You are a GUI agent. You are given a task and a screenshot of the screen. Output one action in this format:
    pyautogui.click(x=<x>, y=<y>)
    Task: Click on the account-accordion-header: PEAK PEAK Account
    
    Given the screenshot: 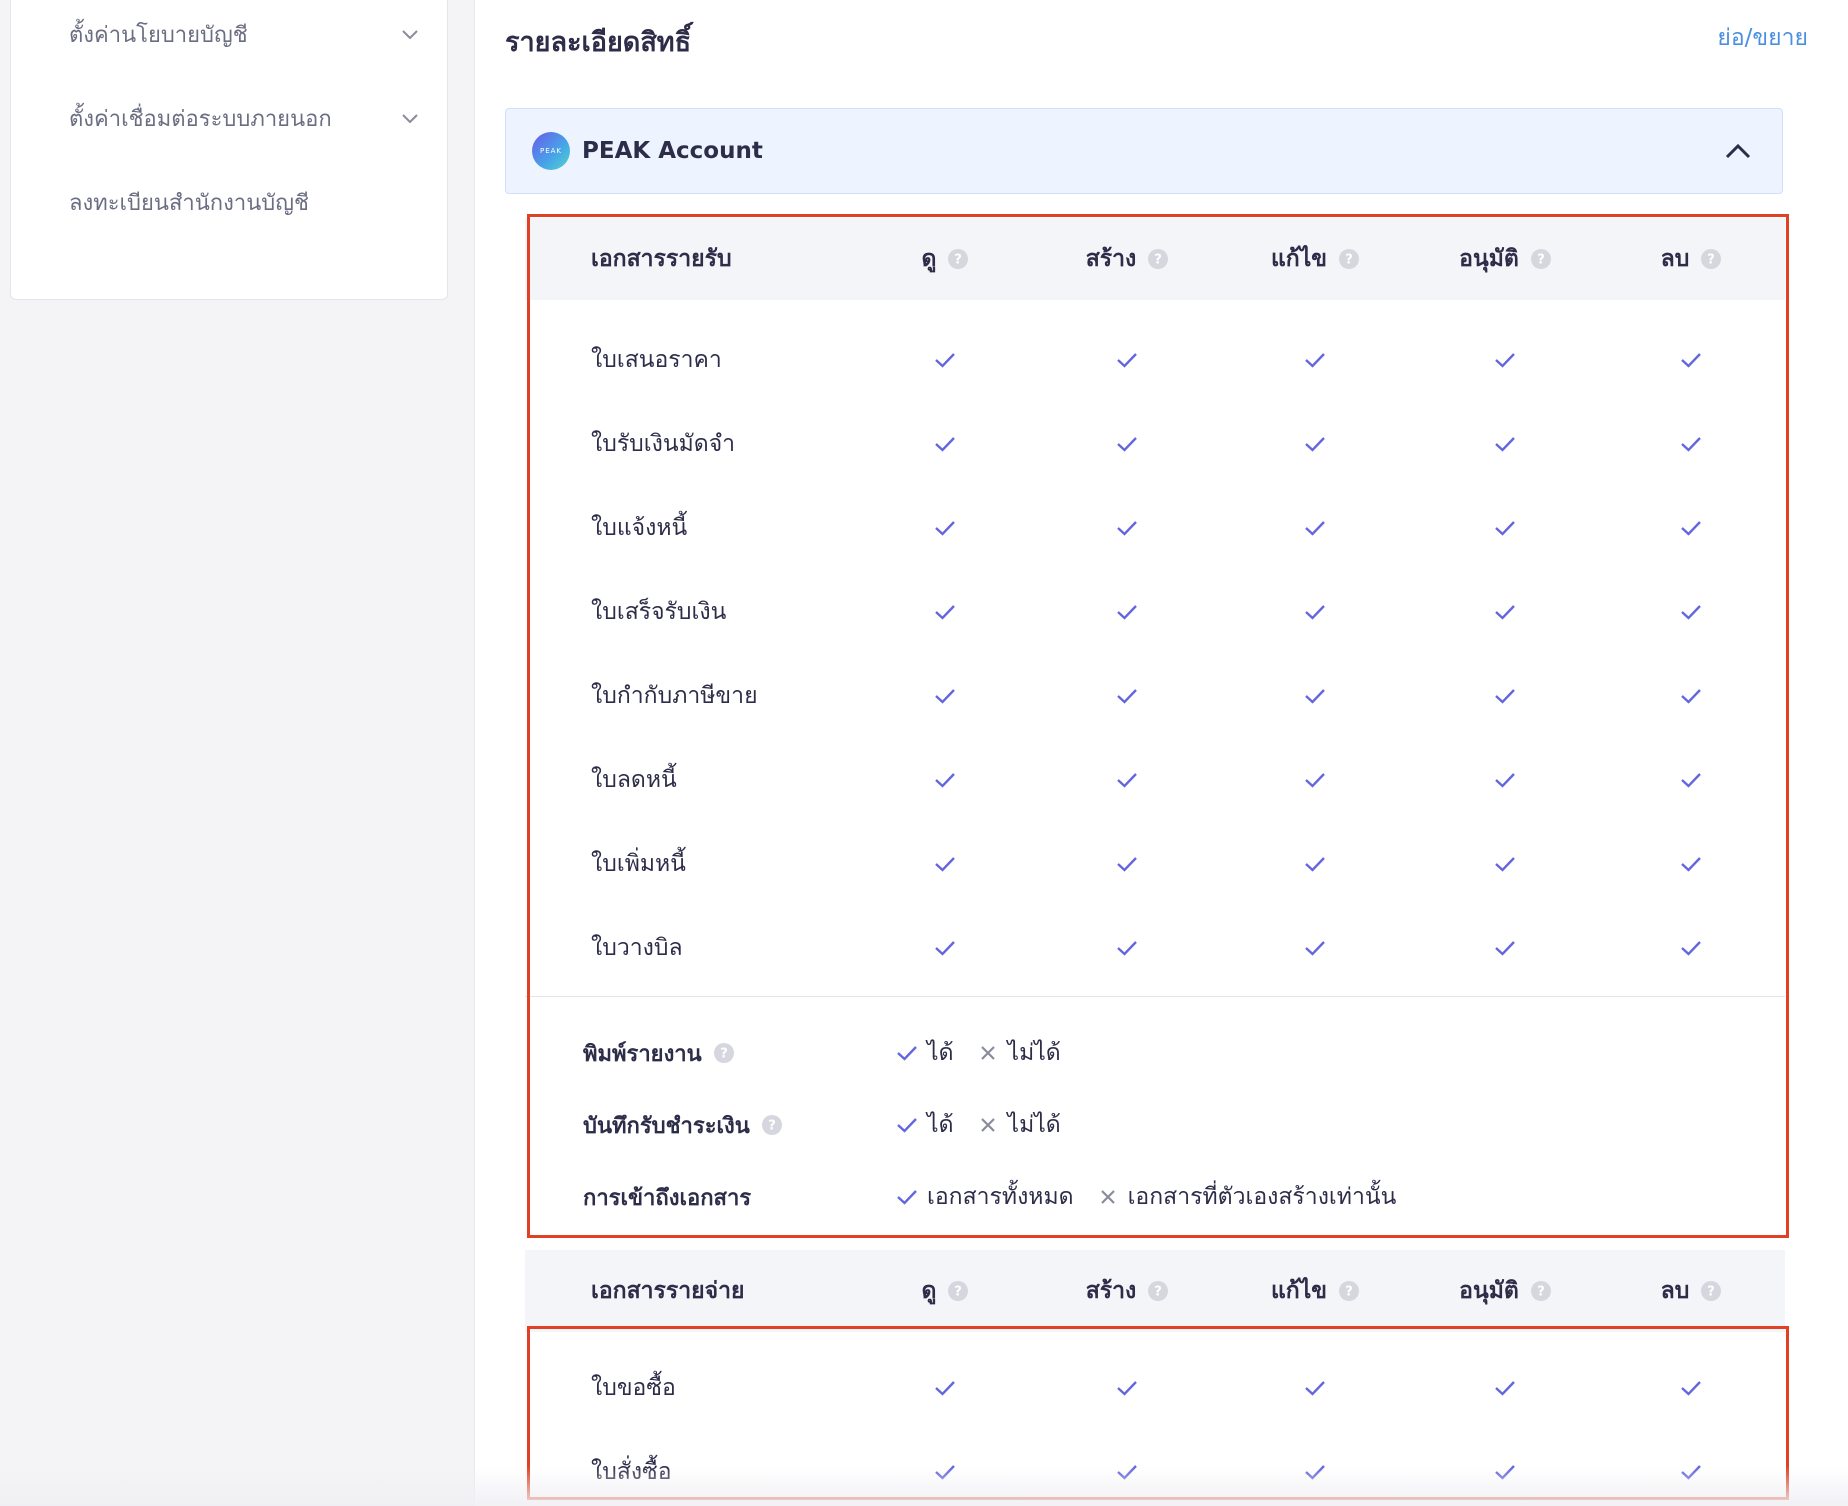 What is the action you would take?
    pyautogui.click(x=1144, y=151)
    